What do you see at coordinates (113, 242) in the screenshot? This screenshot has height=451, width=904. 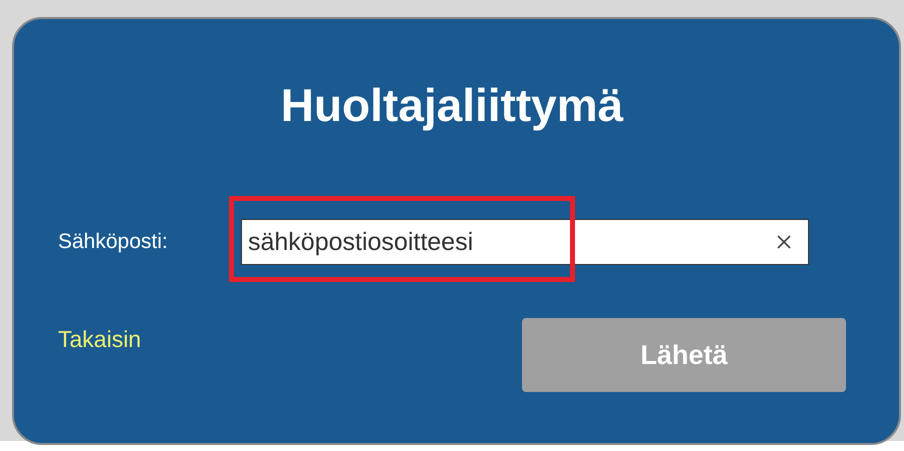 I see `field-label: Sähköposti:` at bounding box center [113, 242].